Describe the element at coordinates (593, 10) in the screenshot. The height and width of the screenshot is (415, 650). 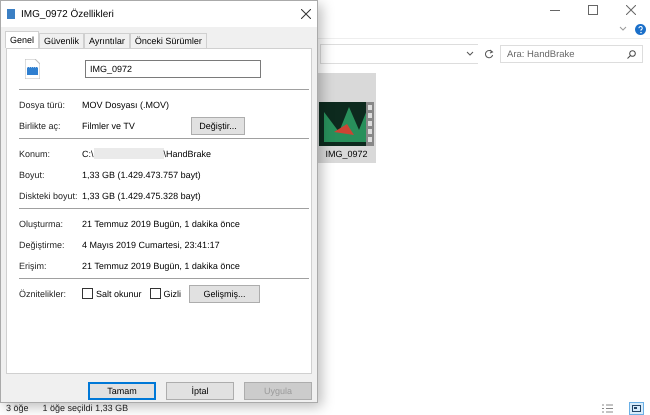
I see `maximize-icon` at that location.